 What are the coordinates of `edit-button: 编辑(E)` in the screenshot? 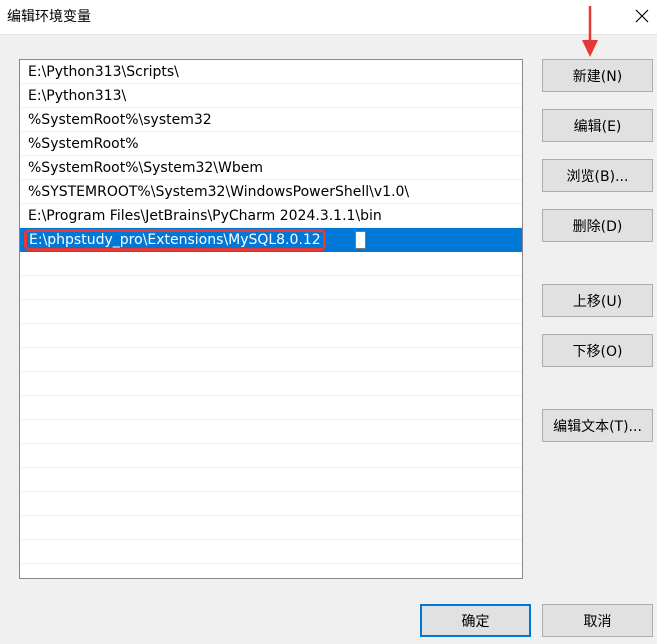 It's located at (597, 125).